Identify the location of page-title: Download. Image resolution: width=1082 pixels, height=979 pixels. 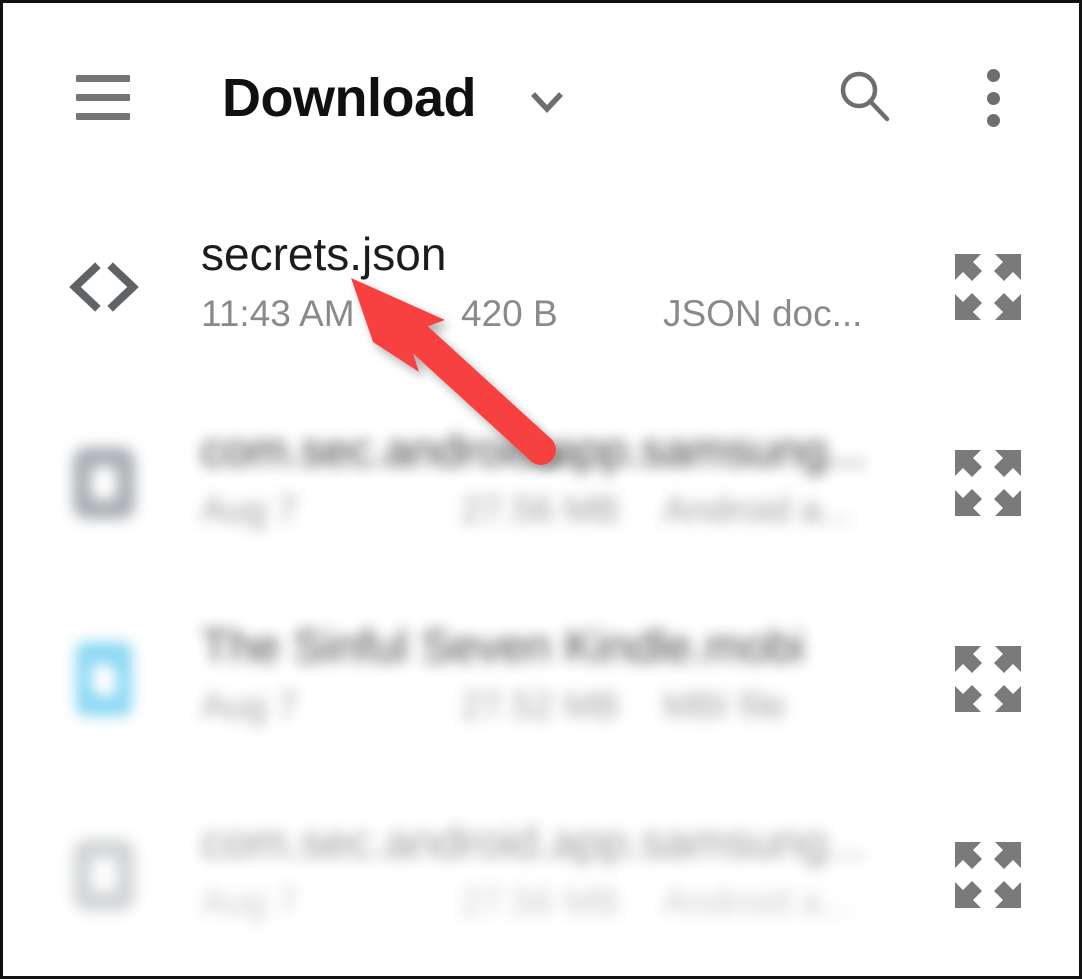
(349, 98).